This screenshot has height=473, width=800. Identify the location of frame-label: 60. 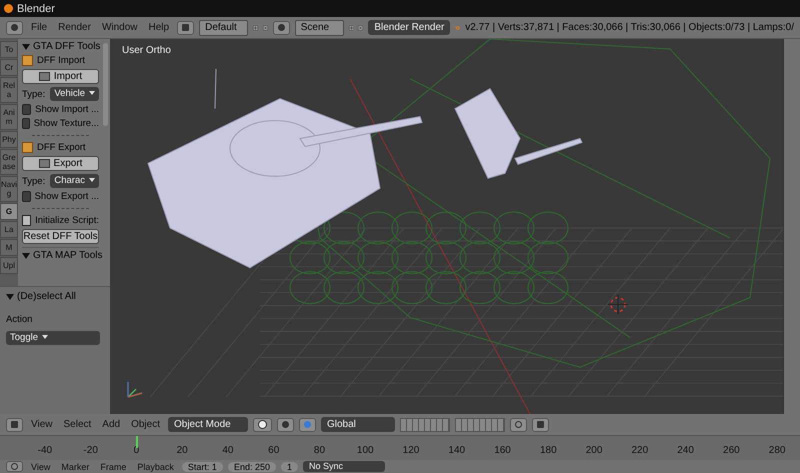
(273, 450).